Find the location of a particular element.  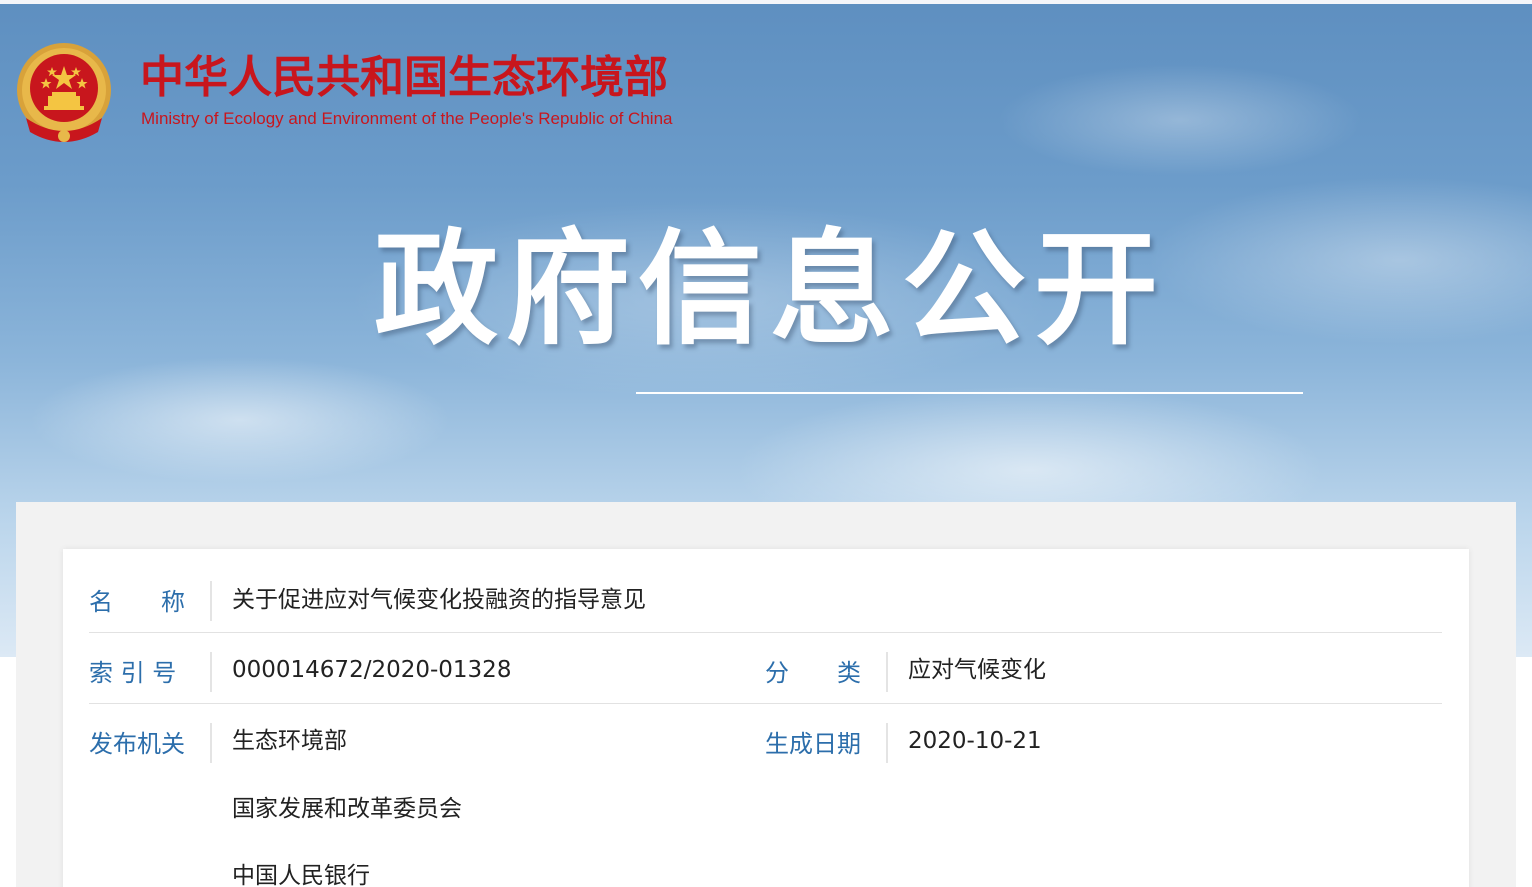

banner-title-underline is located at coordinates (969, 393).